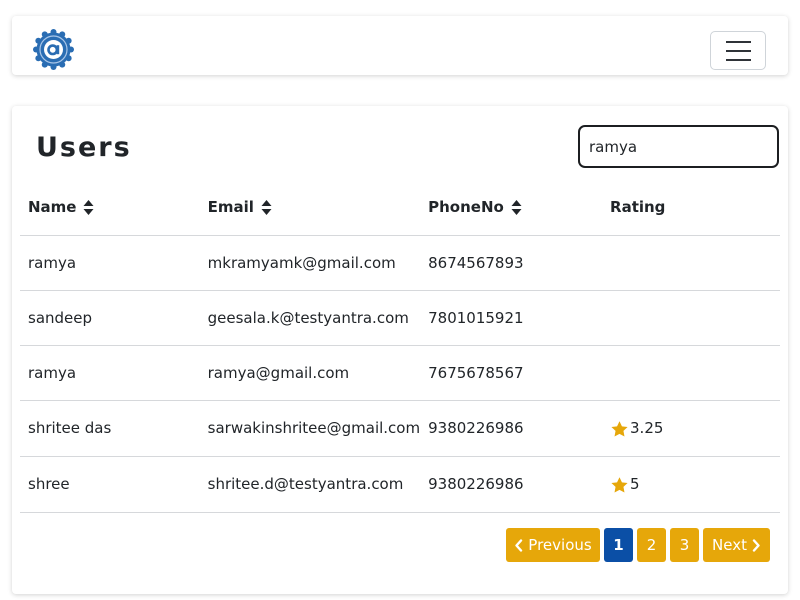 This screenshot has height=600, width=800. I want to click on top-navbar, so click(400, 45).